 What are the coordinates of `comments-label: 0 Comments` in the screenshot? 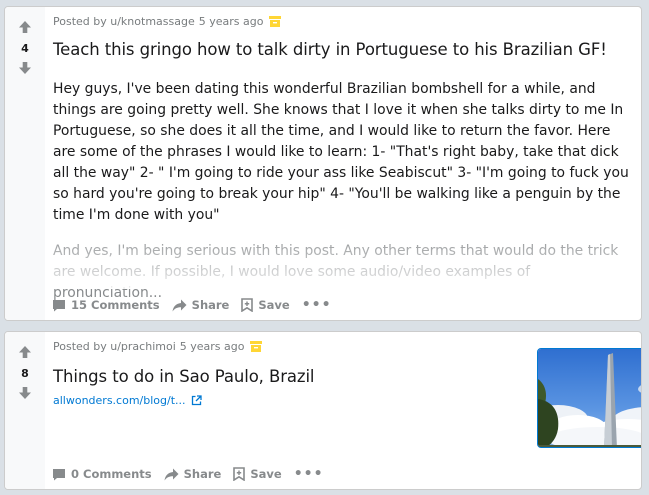 It's located at (111, 474).